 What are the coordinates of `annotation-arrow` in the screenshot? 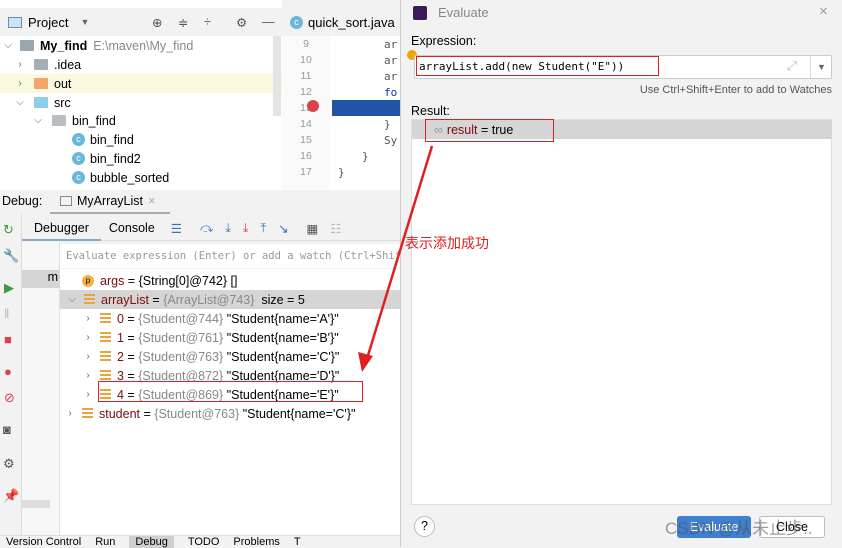 It's located at (396, 258).